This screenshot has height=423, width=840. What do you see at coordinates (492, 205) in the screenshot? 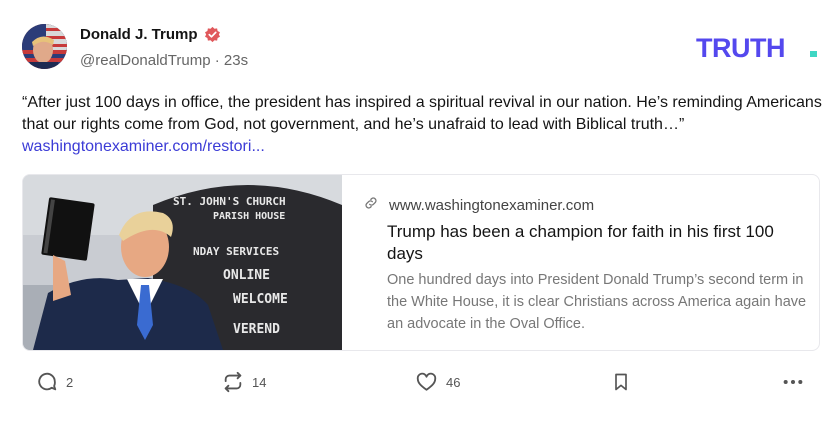
I see `card-domain: www.washingtonexaminer.com` at bounding box center [492, 205].